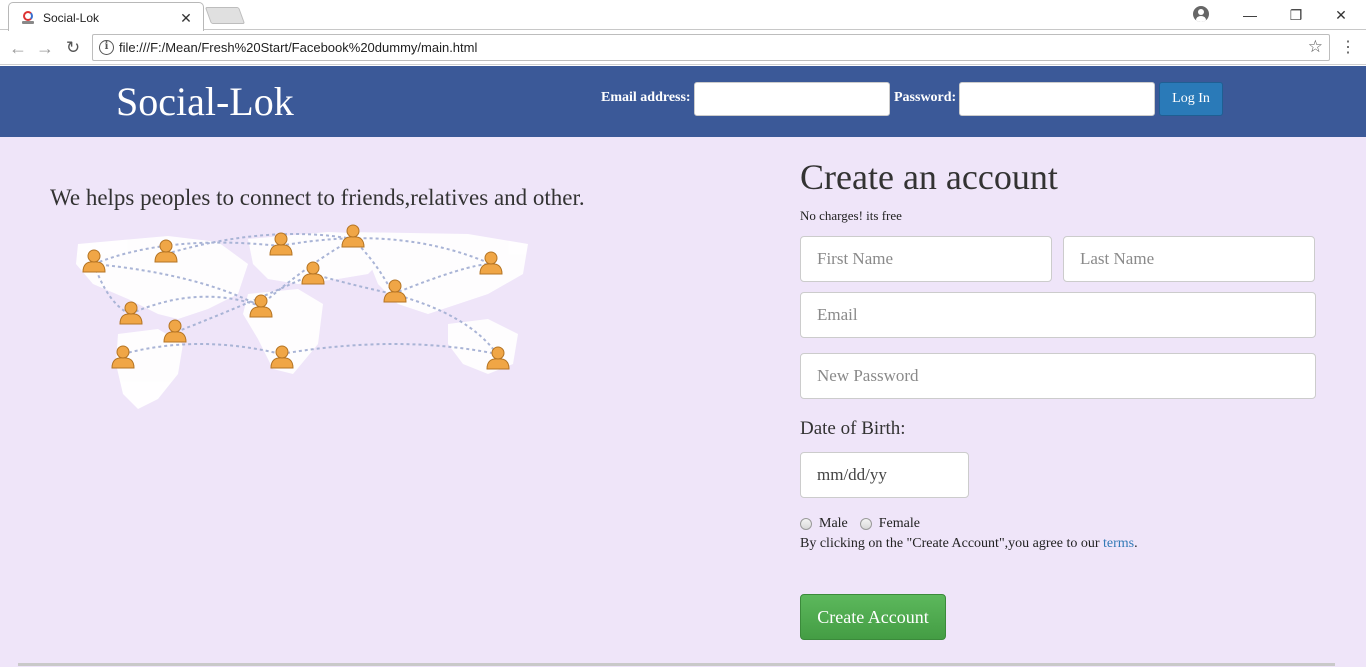 The image size is (1366, 667). What do you see at coordinates (186, 18) in the screenshot?
I see `tab-close-icon: ✕` at bounding box center [186, 18].